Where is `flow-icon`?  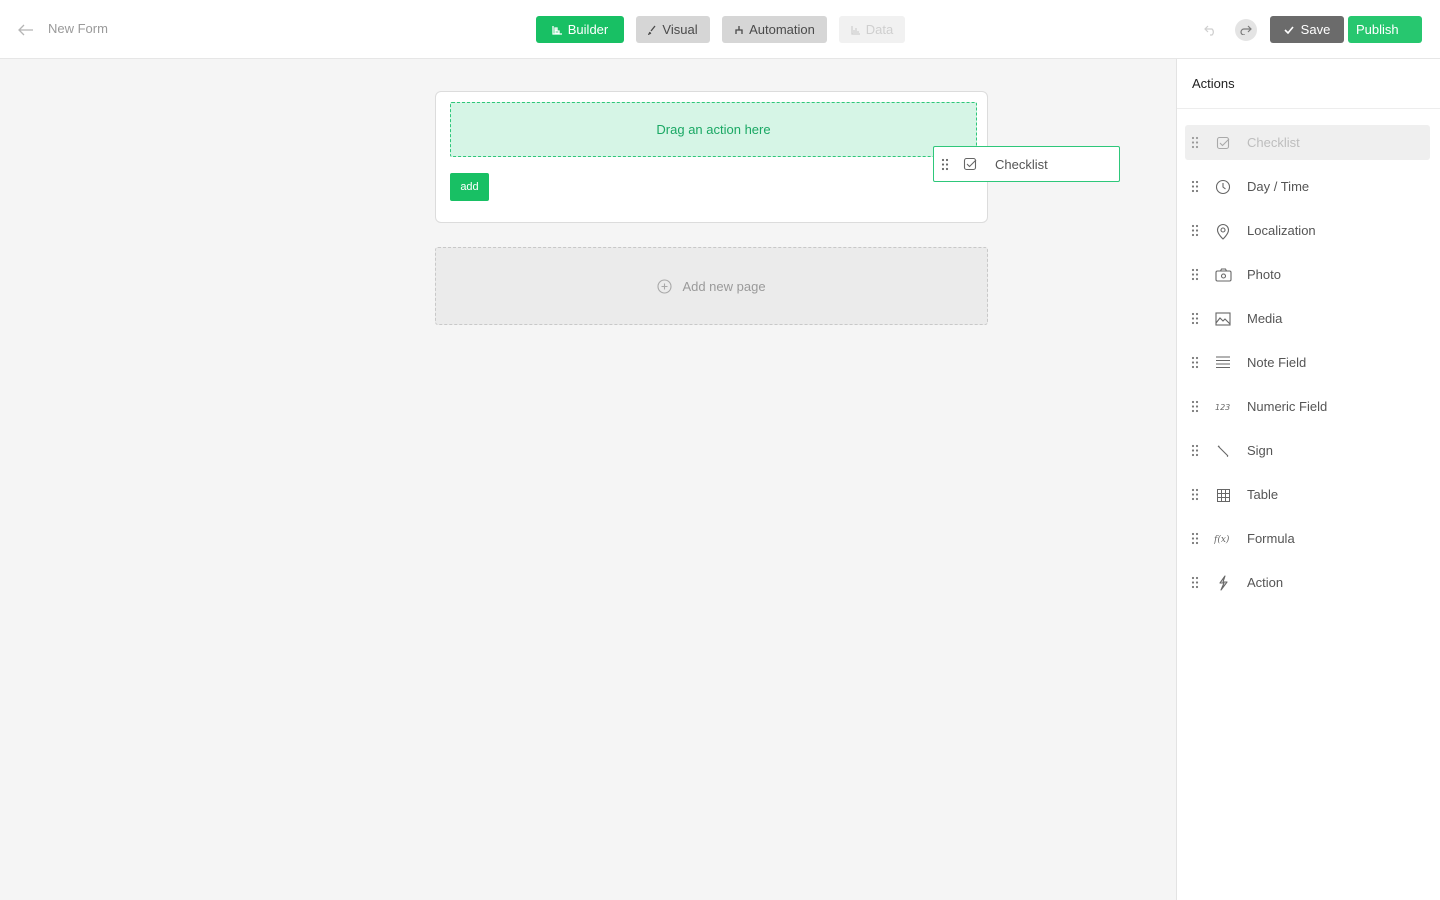 flow-icon is located at coordinates (739, 29).